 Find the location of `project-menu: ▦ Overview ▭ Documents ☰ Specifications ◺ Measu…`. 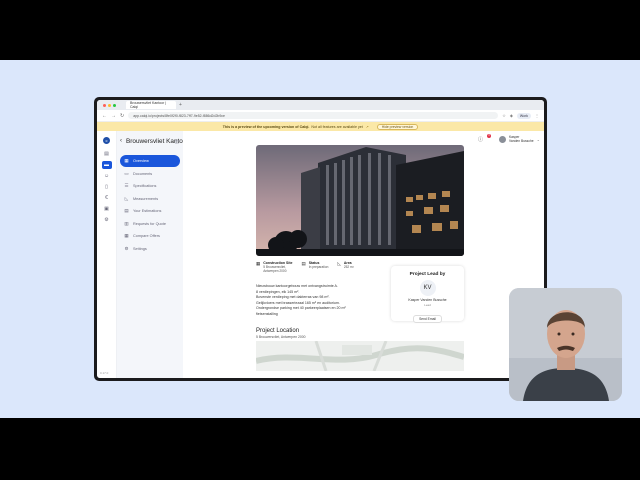

project-menu: ▦ Overview ▭ Documents ☰ Specifications ◺ Measu… is located at coordinates (150, 205).